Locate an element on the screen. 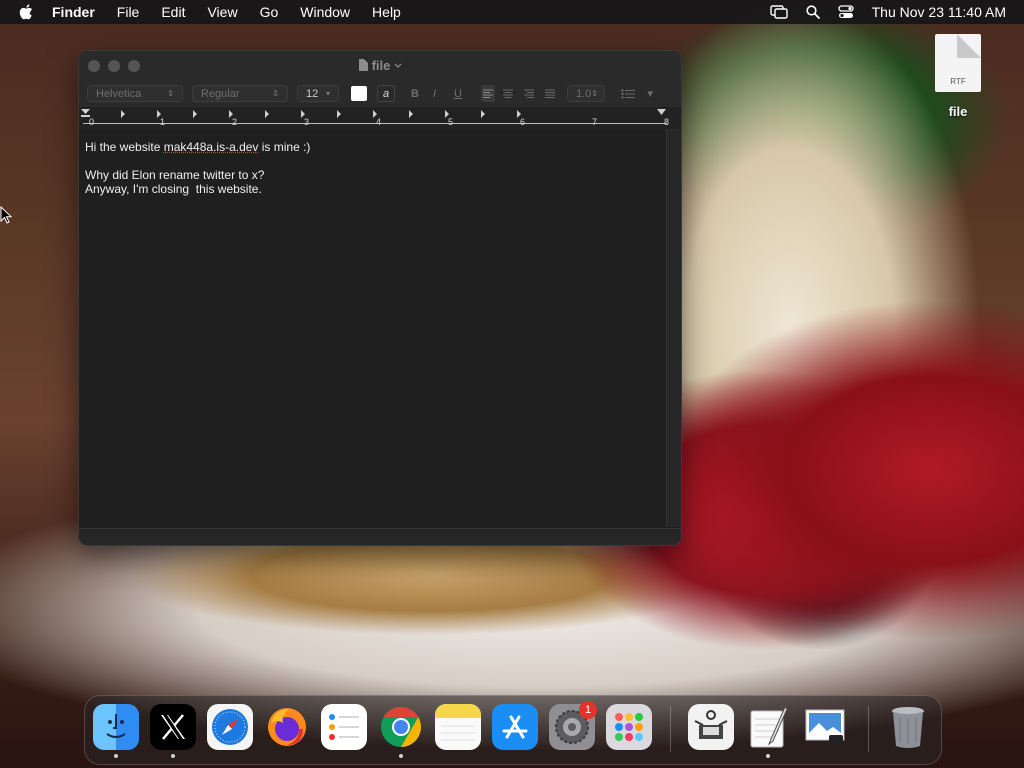 The height and width of the screenshot is (768, 1024). align-center-icon is located at coordinates (508, 93).